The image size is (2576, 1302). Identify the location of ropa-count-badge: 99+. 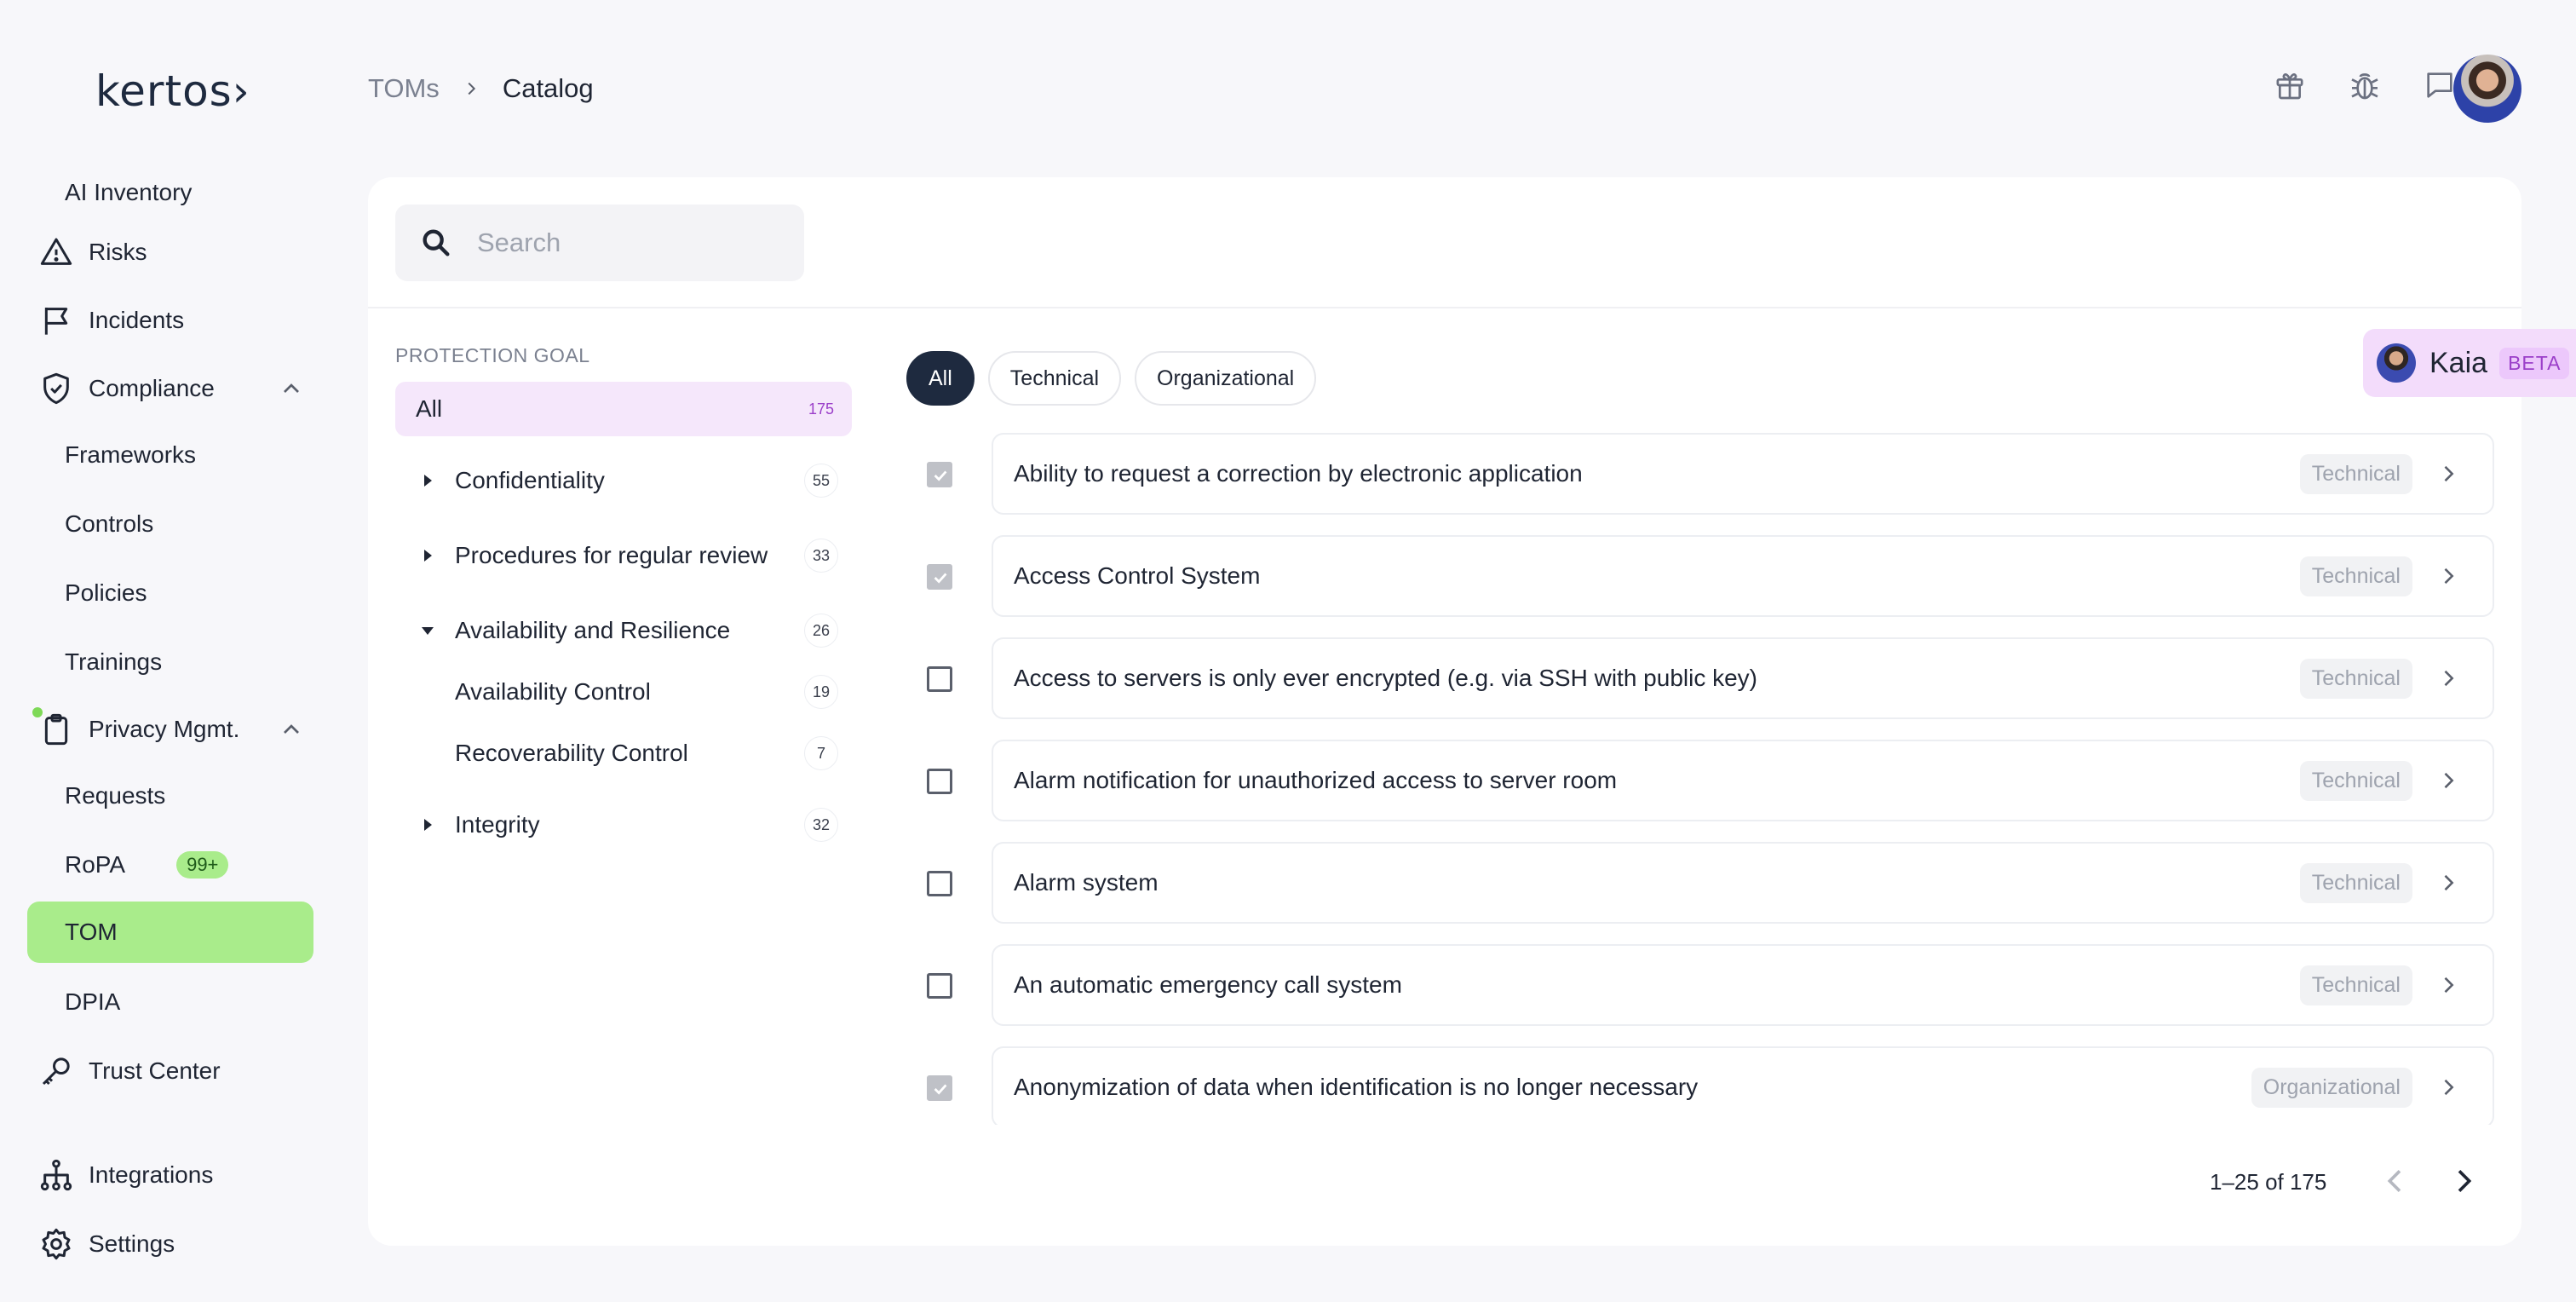
(203, 865).